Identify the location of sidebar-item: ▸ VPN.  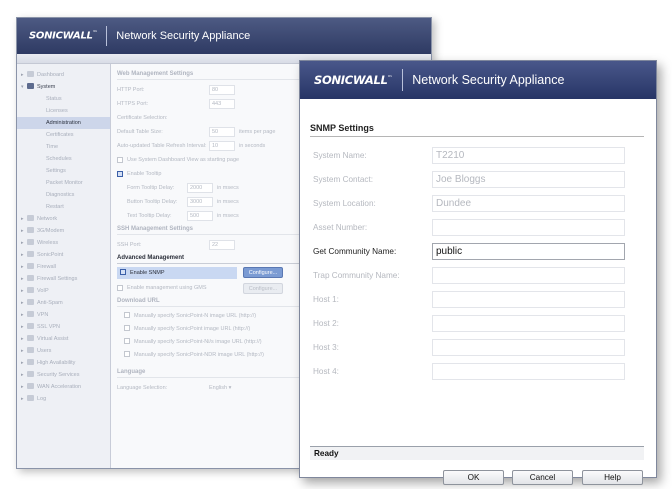
(63, 315).